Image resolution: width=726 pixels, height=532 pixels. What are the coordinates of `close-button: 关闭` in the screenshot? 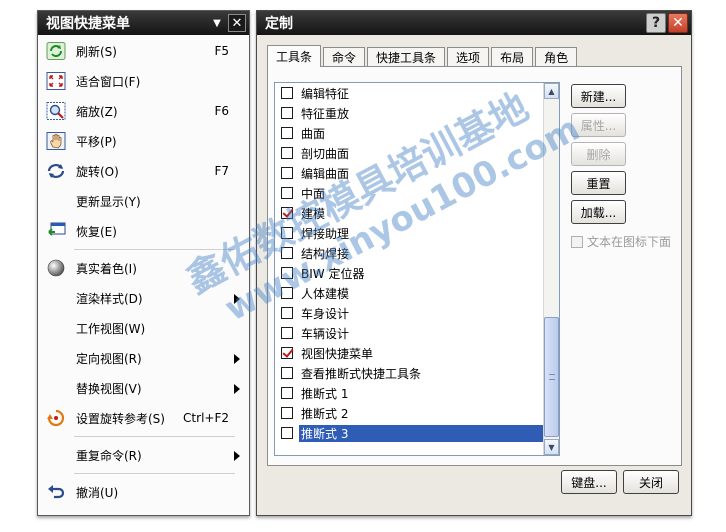 It's located at (651, 482).